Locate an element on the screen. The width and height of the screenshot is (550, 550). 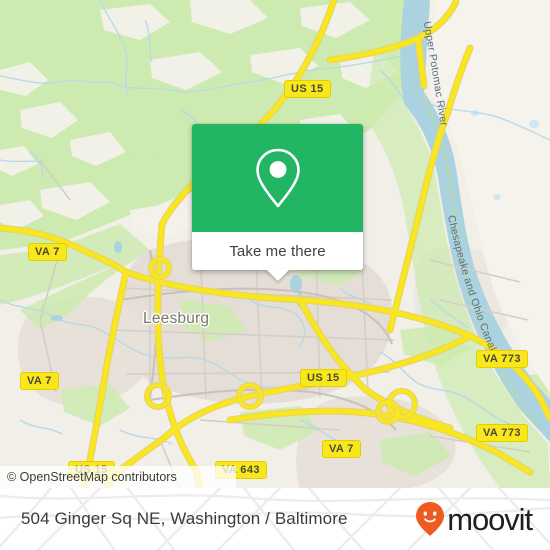
callout-pin-panel is located at coordinates (277, 178).